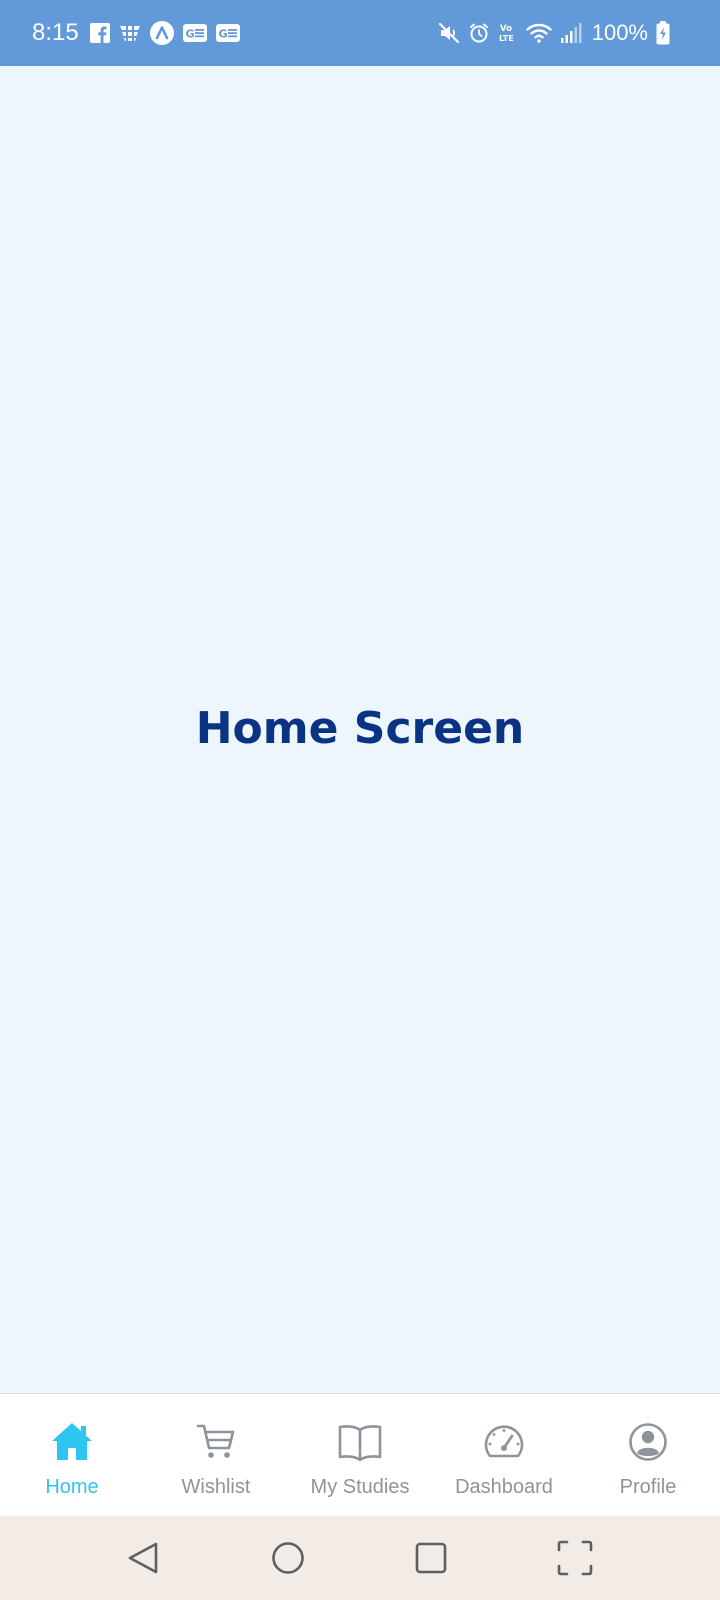 The width and height of the screenshot is (720, 1600). Describe the element at coordinates (130, 33) in the screenshot. I see `app-icon` at that location.